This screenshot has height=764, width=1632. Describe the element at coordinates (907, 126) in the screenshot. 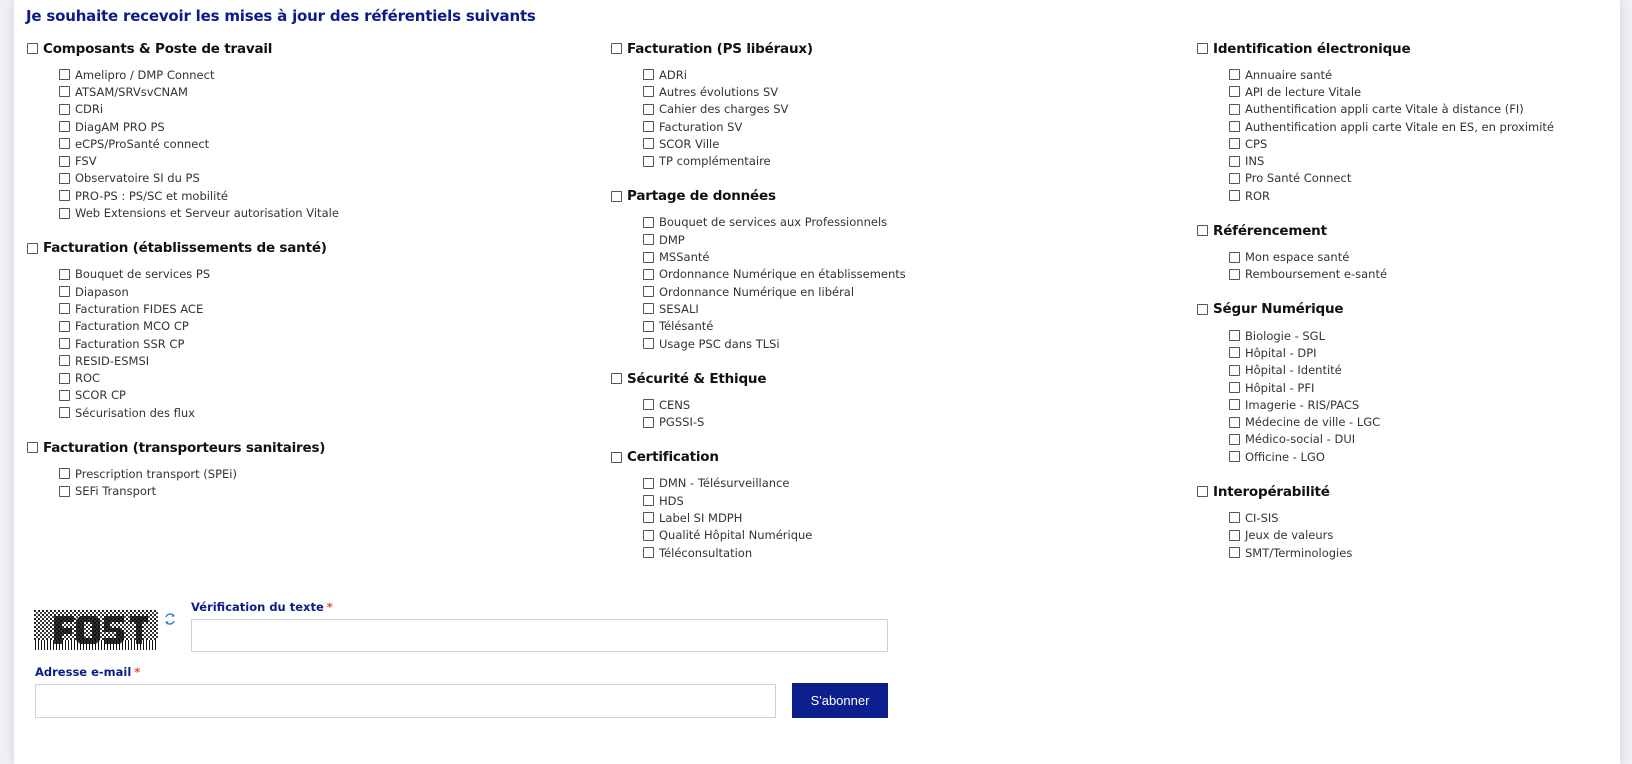

I see `item-checkbox: Facturation SV` at that location.